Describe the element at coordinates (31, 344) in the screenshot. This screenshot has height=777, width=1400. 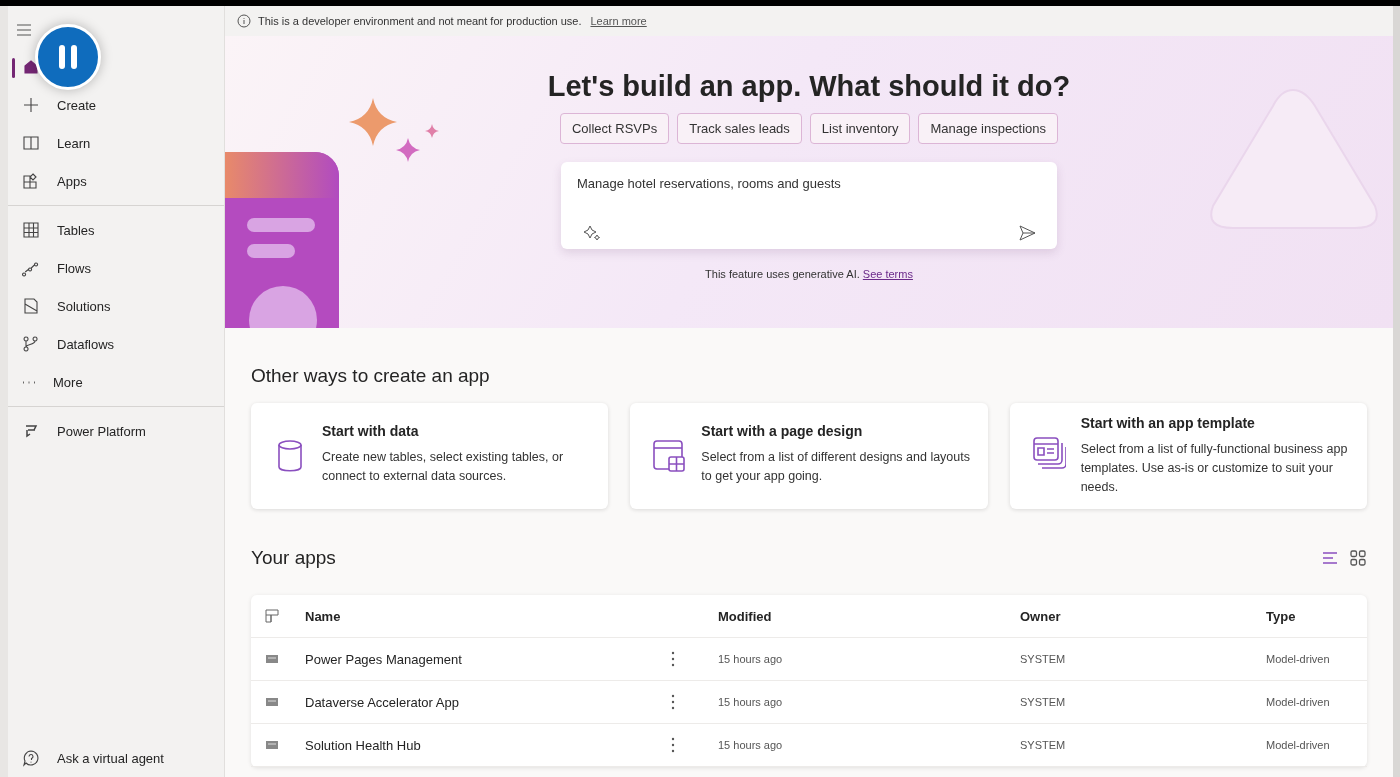
I see `branch-icon` at that location.